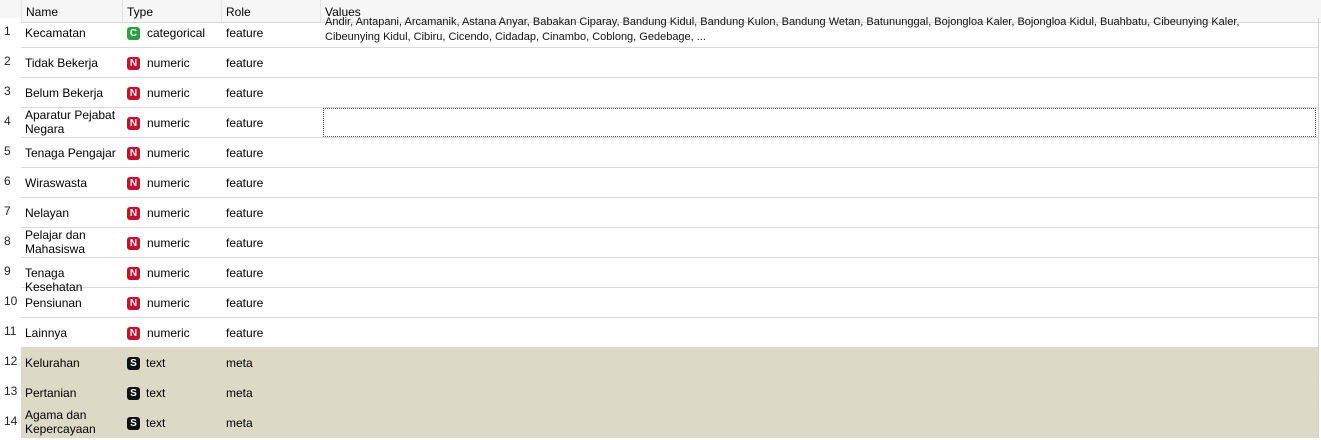 This screenshot has height=440, width=1321. What do you see at coordinates (7, 31) in the screenshot?
I see `row-number: 1` at bounding box center [7, 31].